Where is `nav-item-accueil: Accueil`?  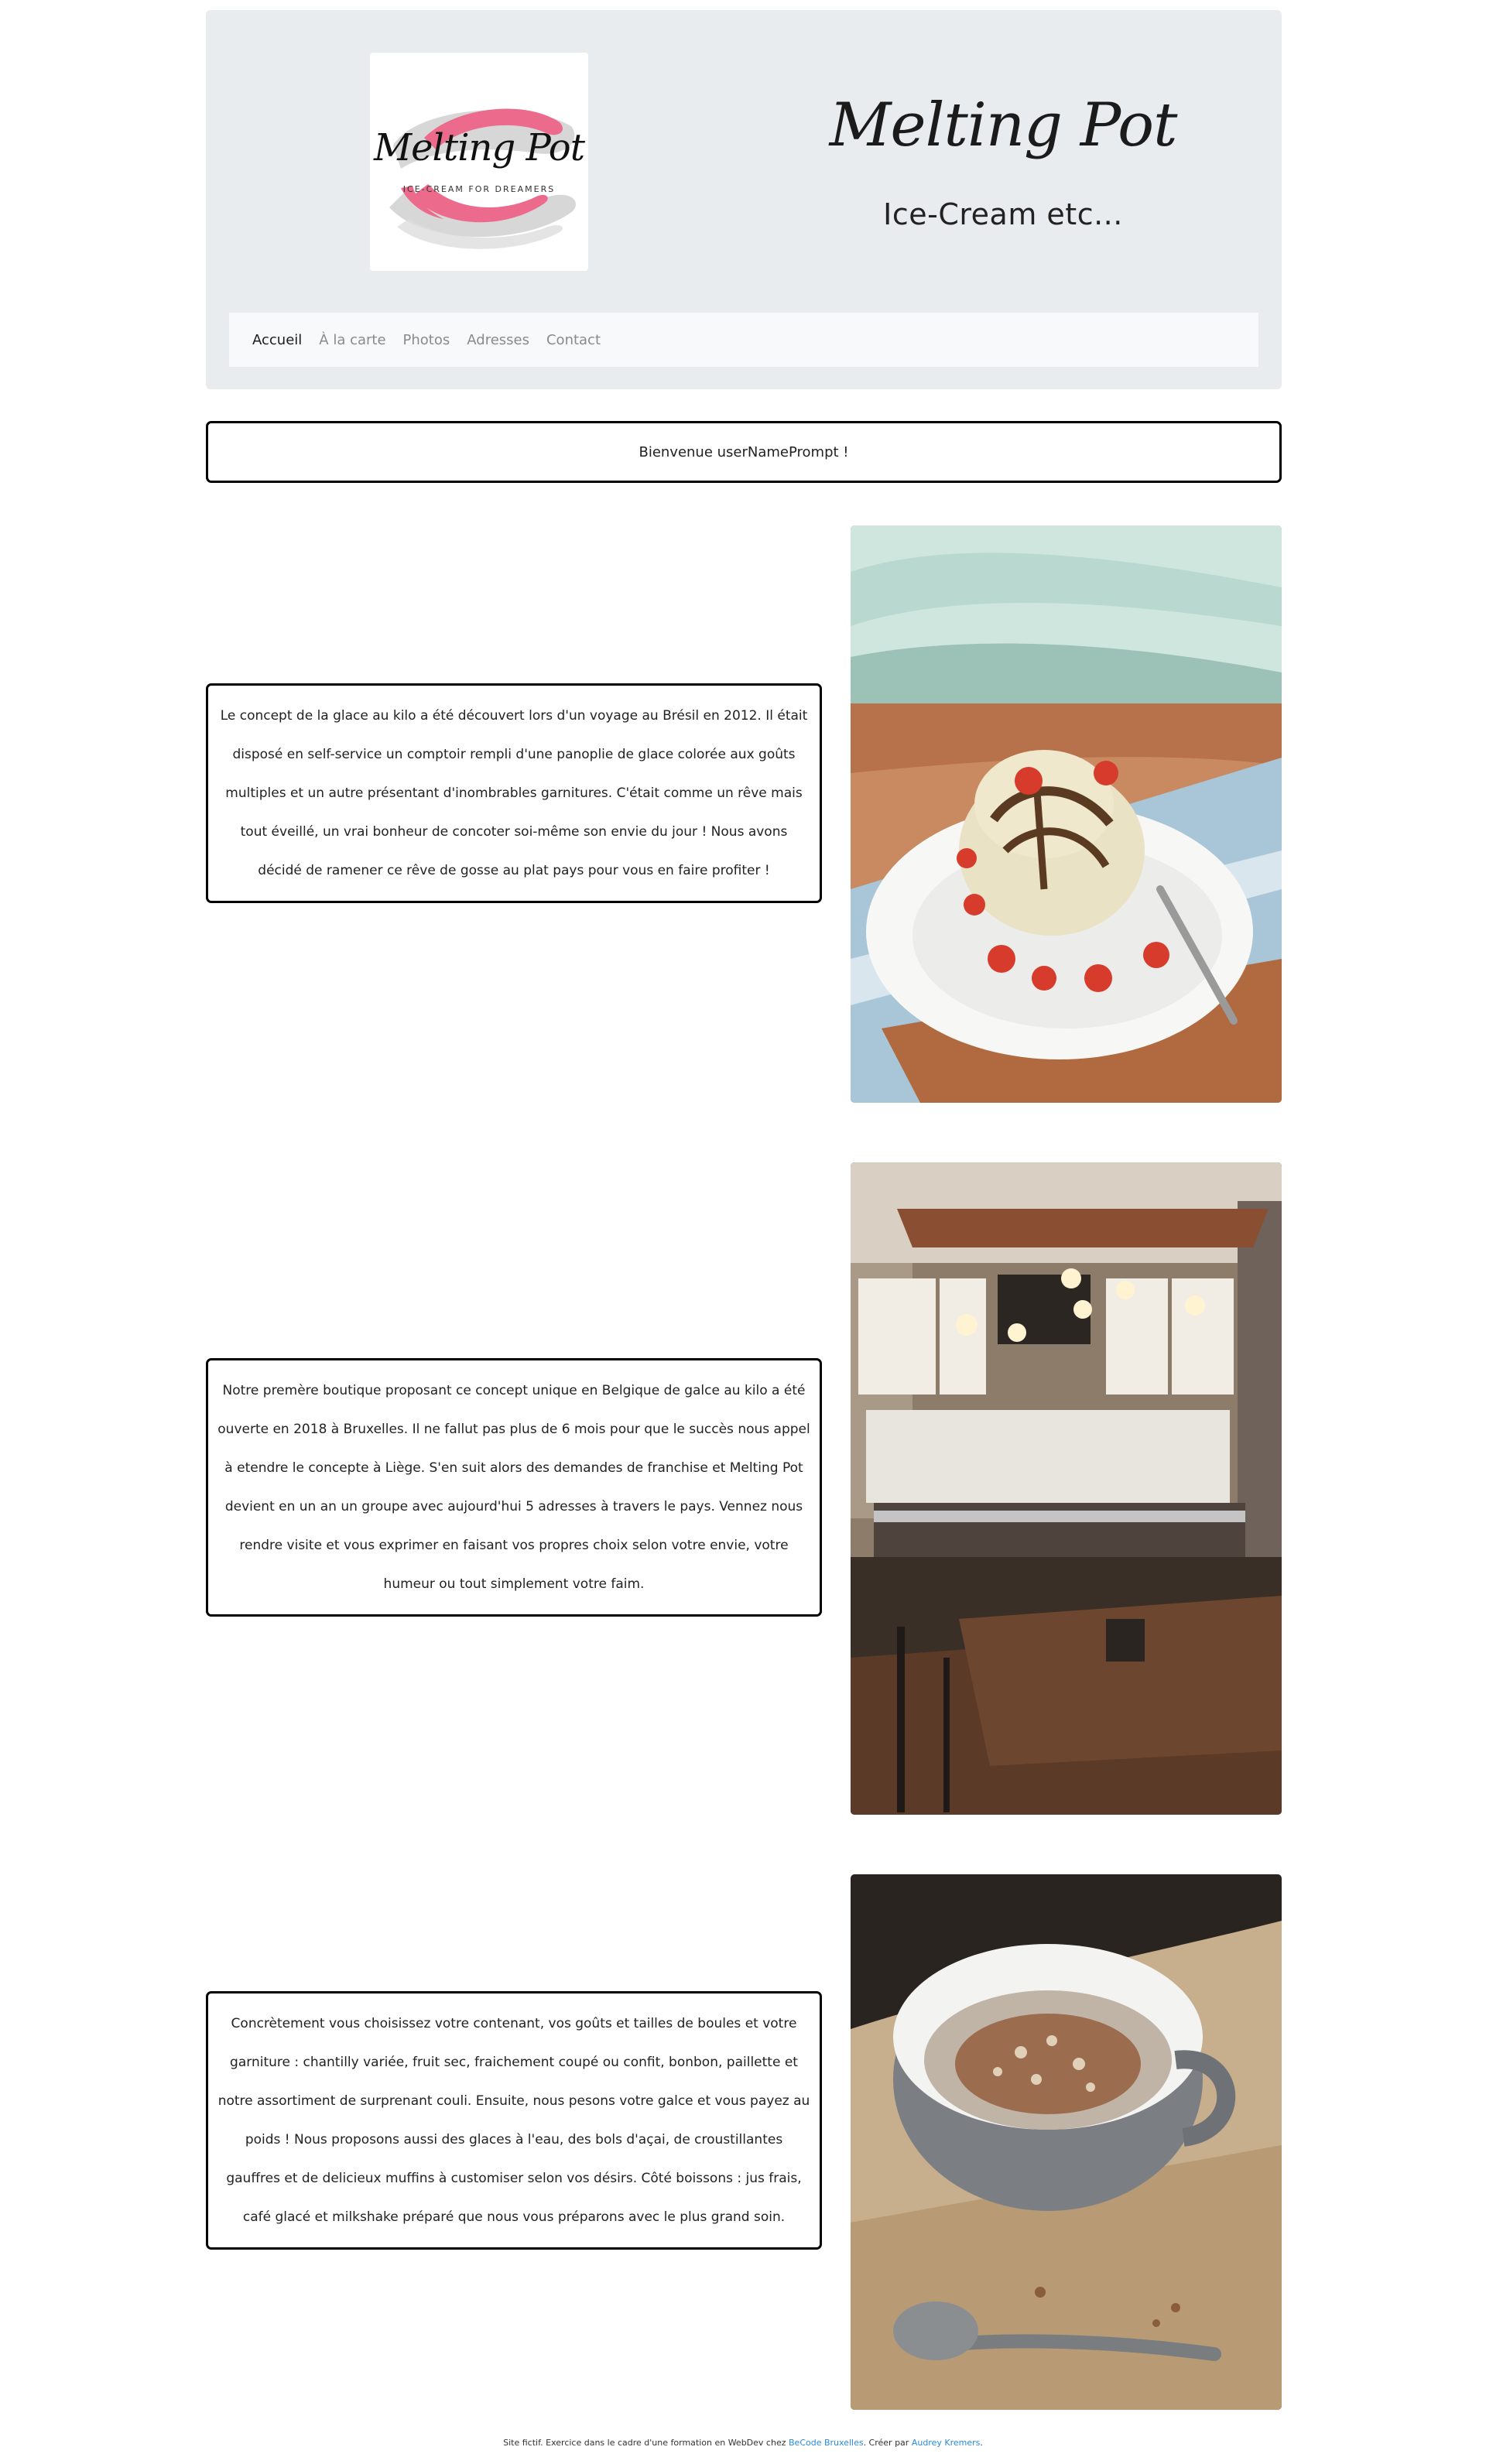 nav-item-accueil: Accueil is located at coordinates (277, 340).